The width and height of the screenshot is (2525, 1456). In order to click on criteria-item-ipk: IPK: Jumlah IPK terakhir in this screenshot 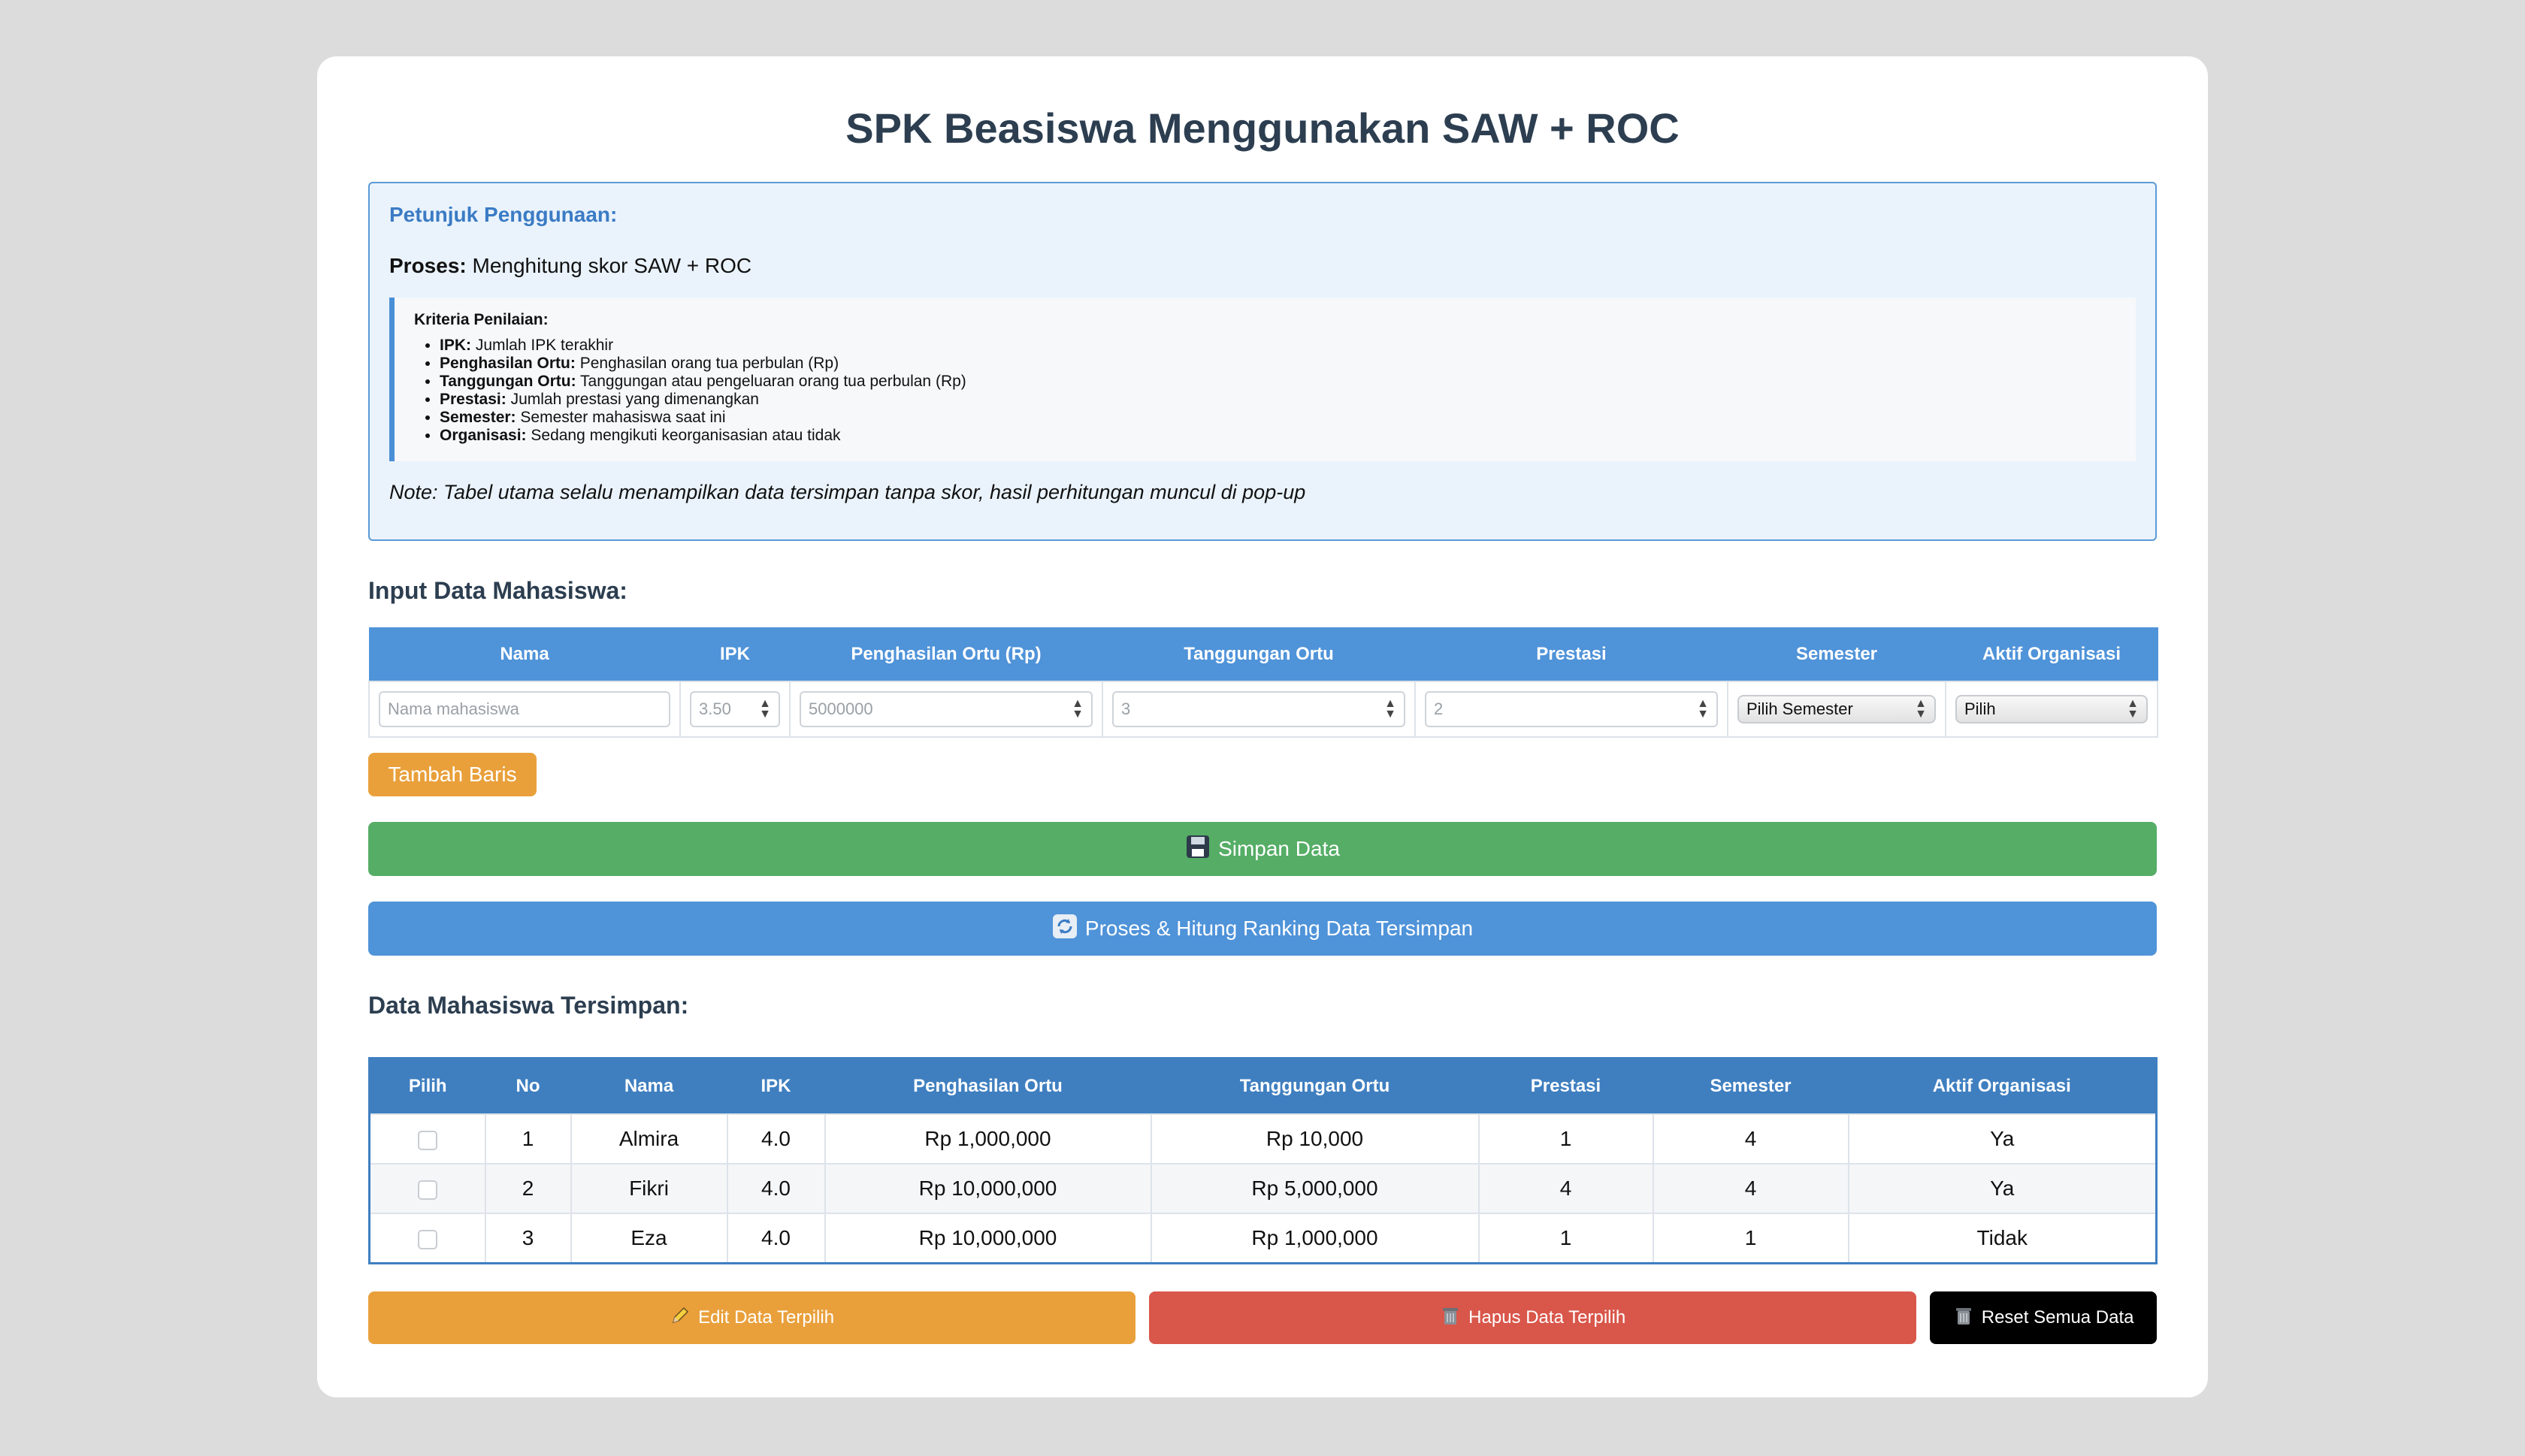, I will do `click(1278, 346)`.